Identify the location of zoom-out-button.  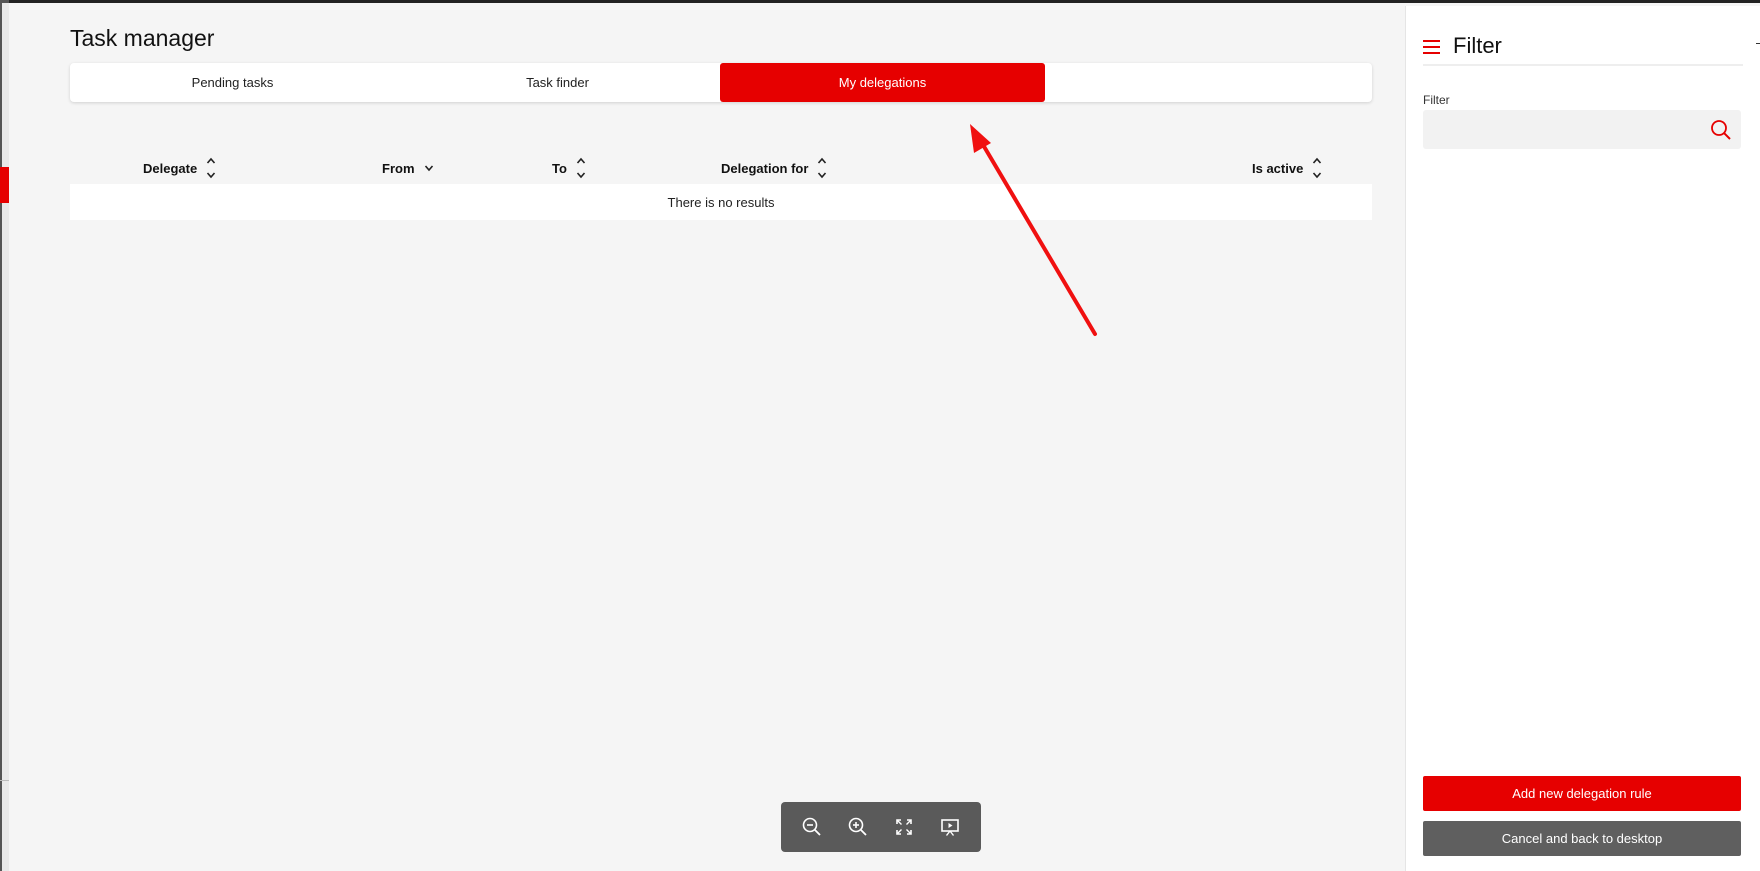
(812, 827).